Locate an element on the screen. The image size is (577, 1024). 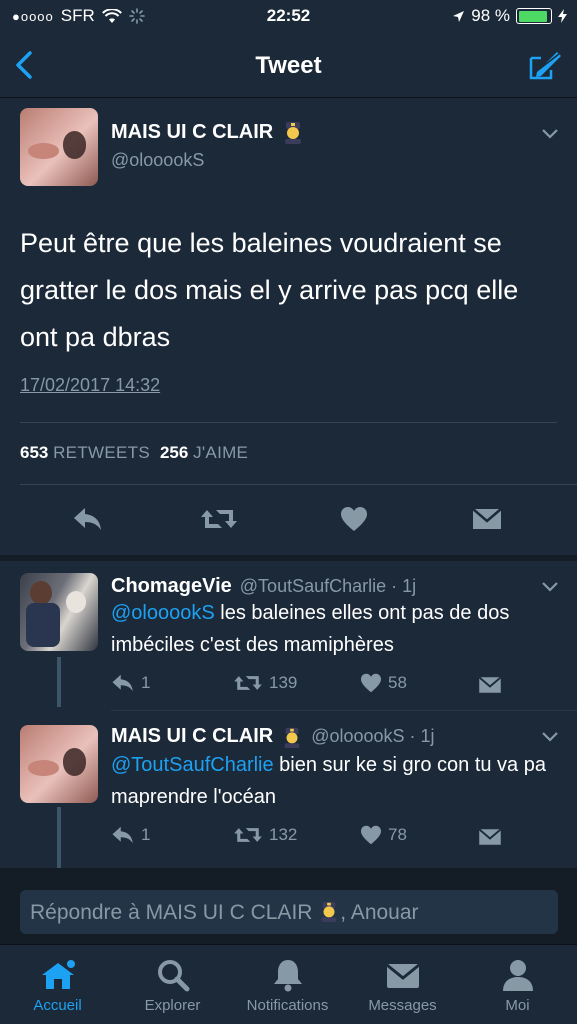
tab-me: Moi is located at coordinates (517, 984).